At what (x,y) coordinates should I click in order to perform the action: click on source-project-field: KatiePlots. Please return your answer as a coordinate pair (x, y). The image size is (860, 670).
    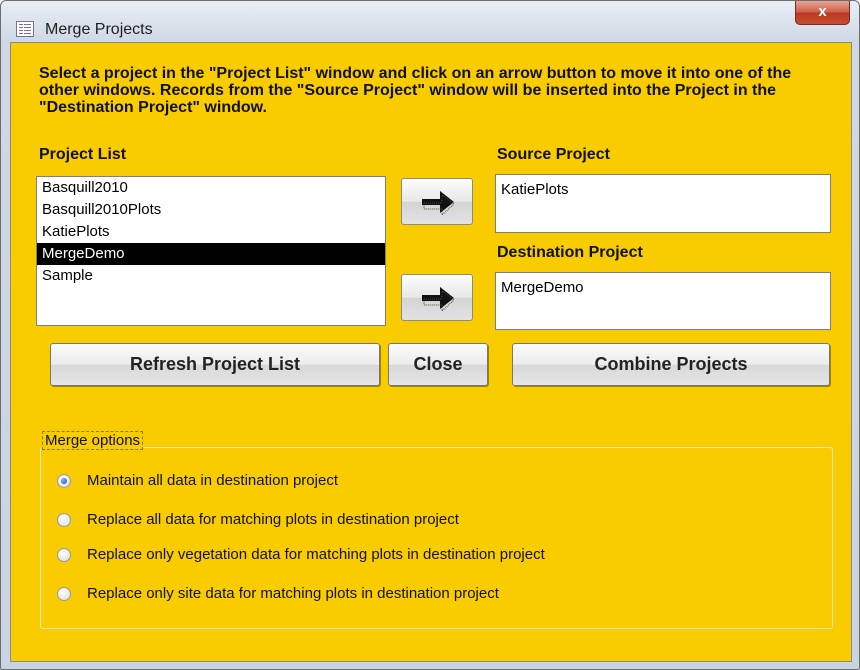
    Looking at the image, I should click on (663, 203).